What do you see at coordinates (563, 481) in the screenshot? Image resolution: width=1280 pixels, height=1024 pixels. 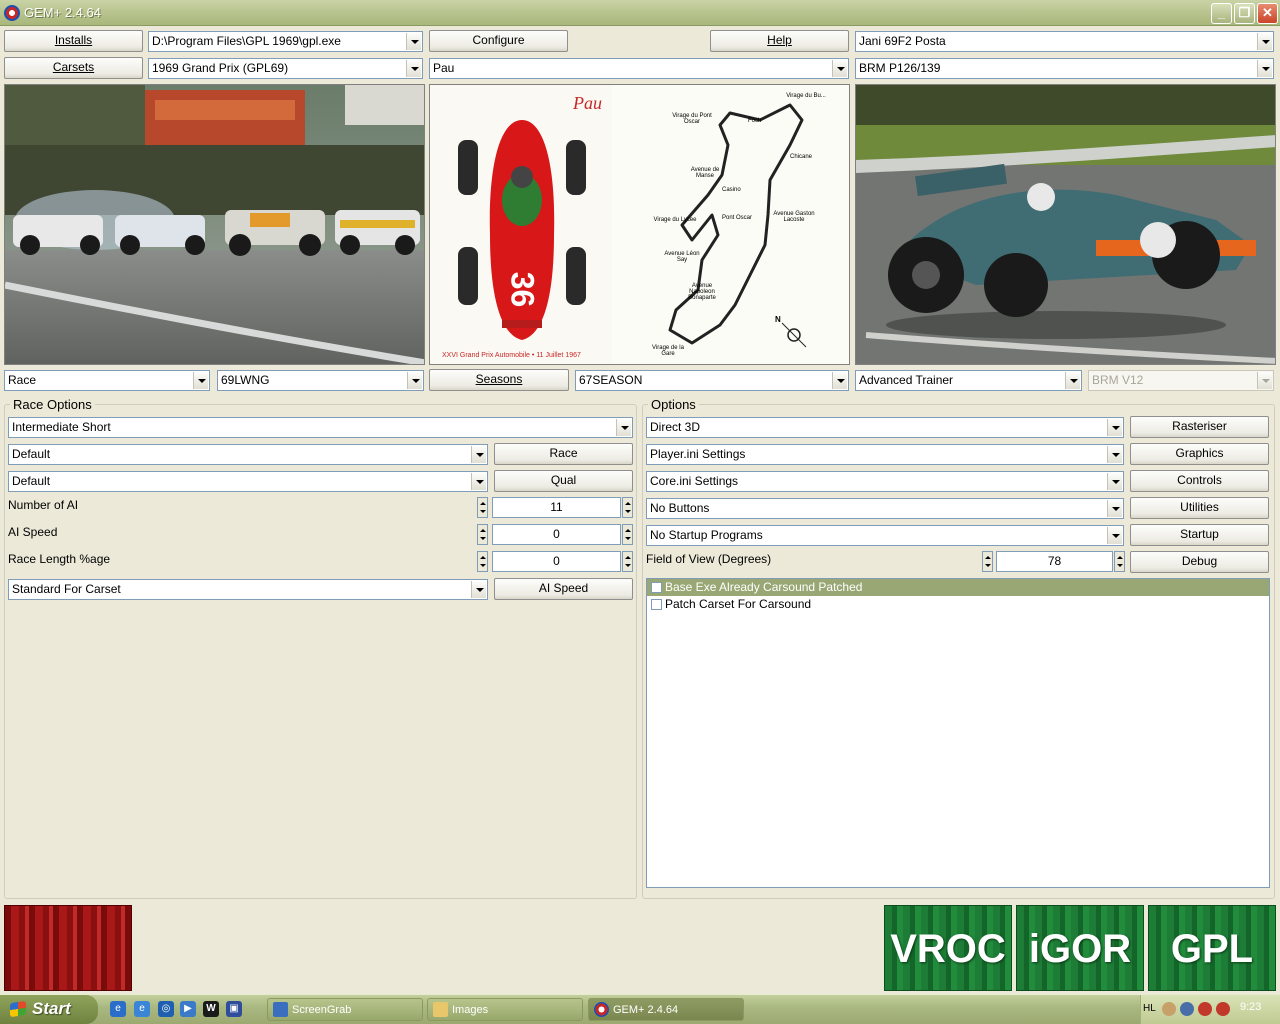 I see `qual-button: Qual` at bounding box center [563, 481].